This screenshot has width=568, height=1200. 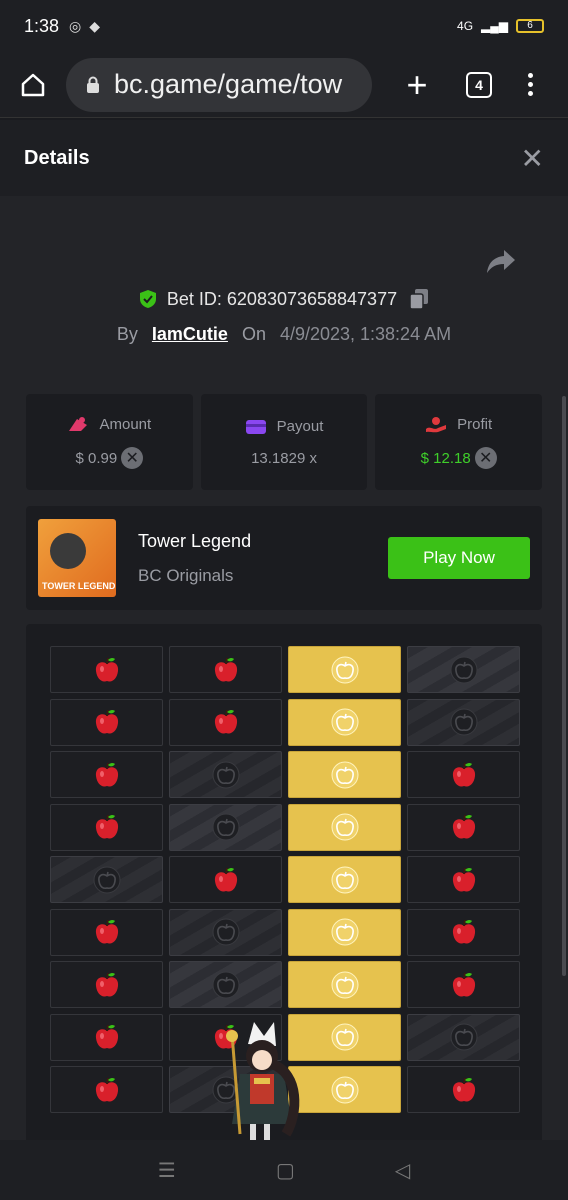 I want to click on bet-id-row: Bet ID: 62083073658847377, so click(x=284, y=299).